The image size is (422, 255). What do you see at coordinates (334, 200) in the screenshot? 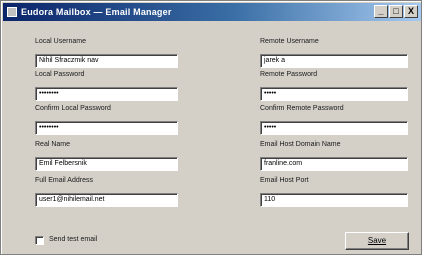
I see `email-host-port-field: 110` at bounding box center [334, 200].